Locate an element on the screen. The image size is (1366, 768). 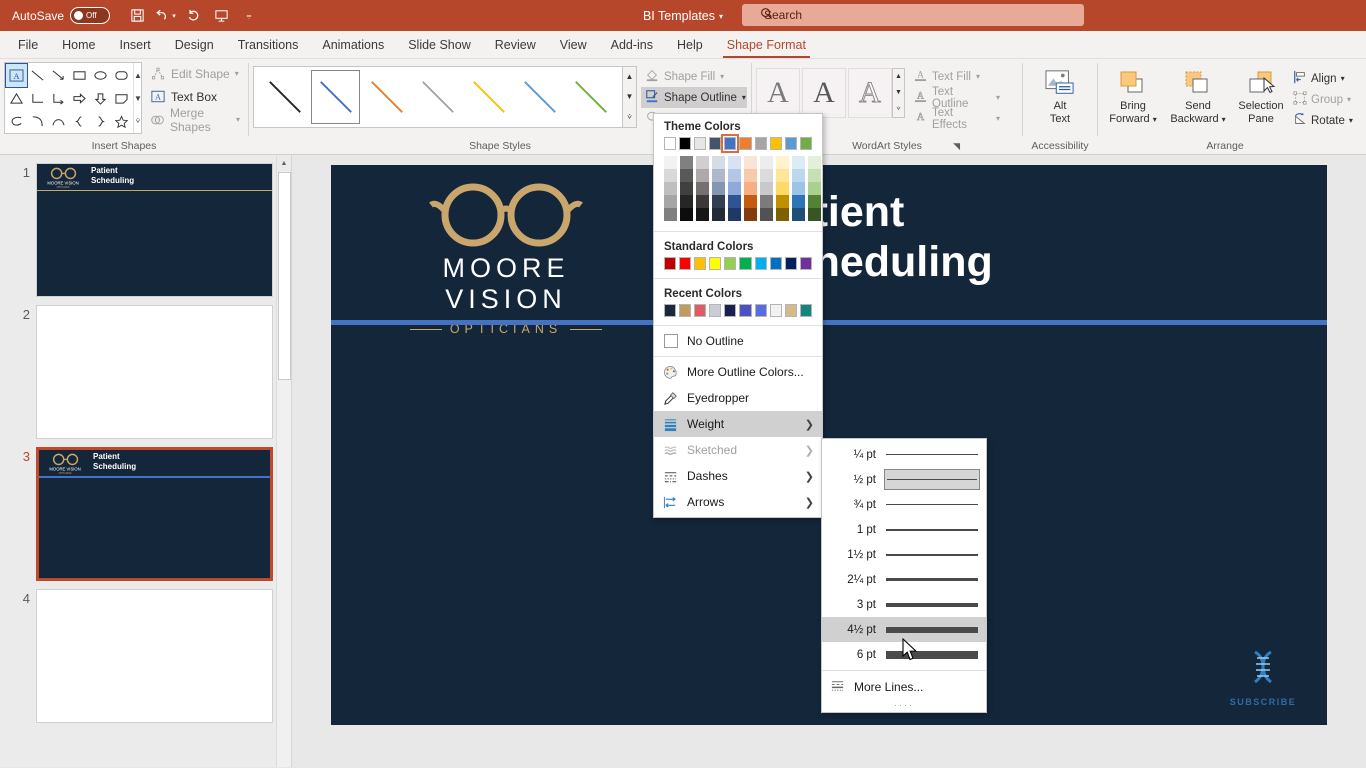
theme-color-light-gray is located at coordinates (700, 143).